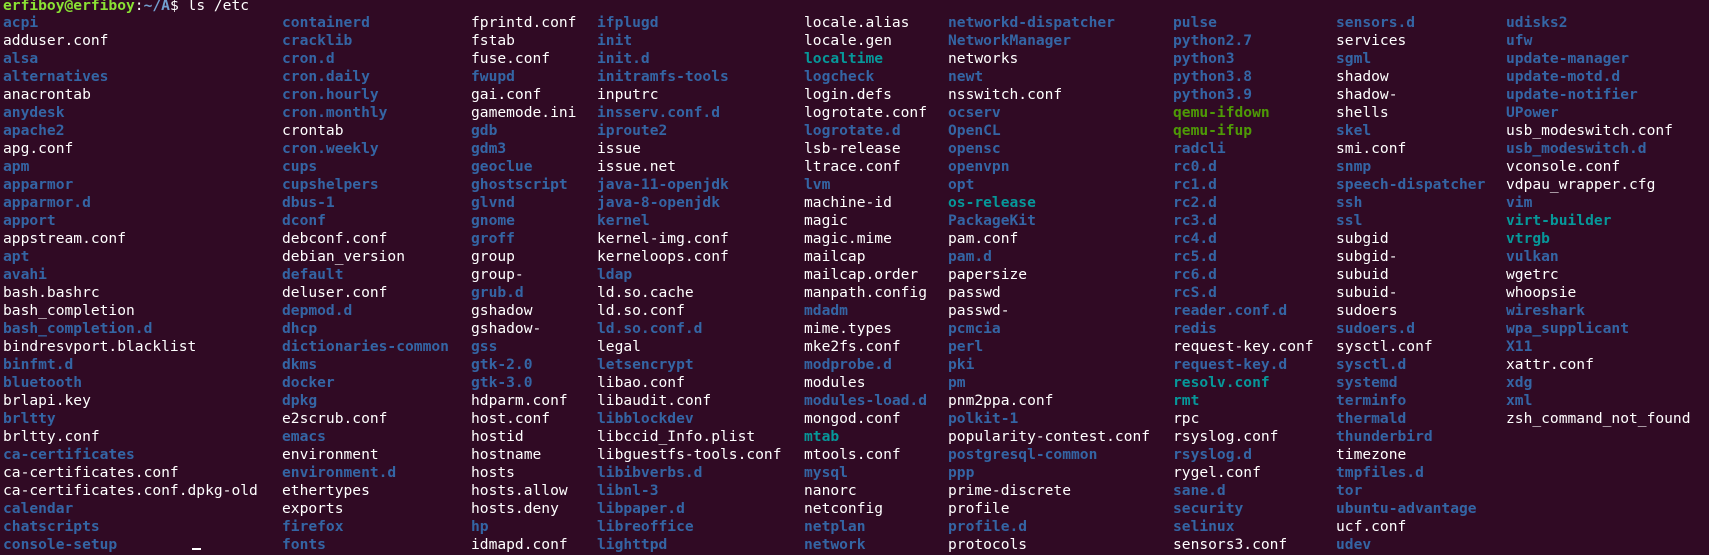  Describe the element at coordinates (1568, 58) in the screenshot. I see `directory-entry: update-manager` at that location.